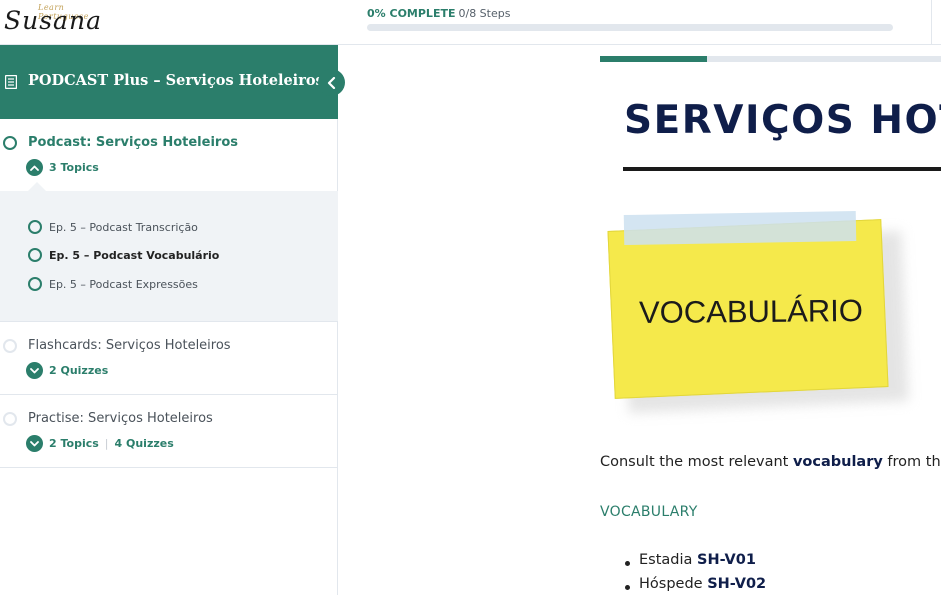 This screenshot has height=595, width=941. Describe the element at coordinates (911, 462) in the screenshot. I see `intro-suffix: from th` at that location.